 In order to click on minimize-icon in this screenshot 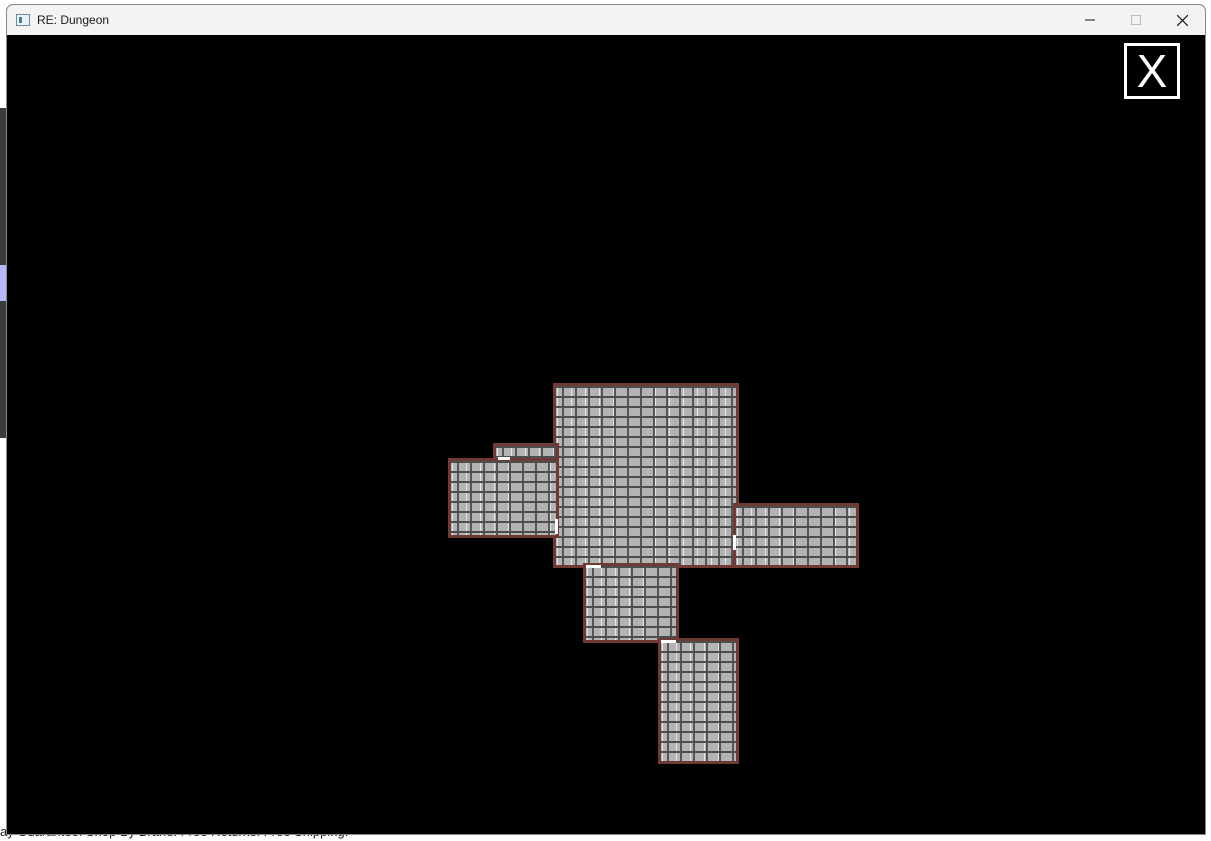, I will do `click(1090, 20)`.